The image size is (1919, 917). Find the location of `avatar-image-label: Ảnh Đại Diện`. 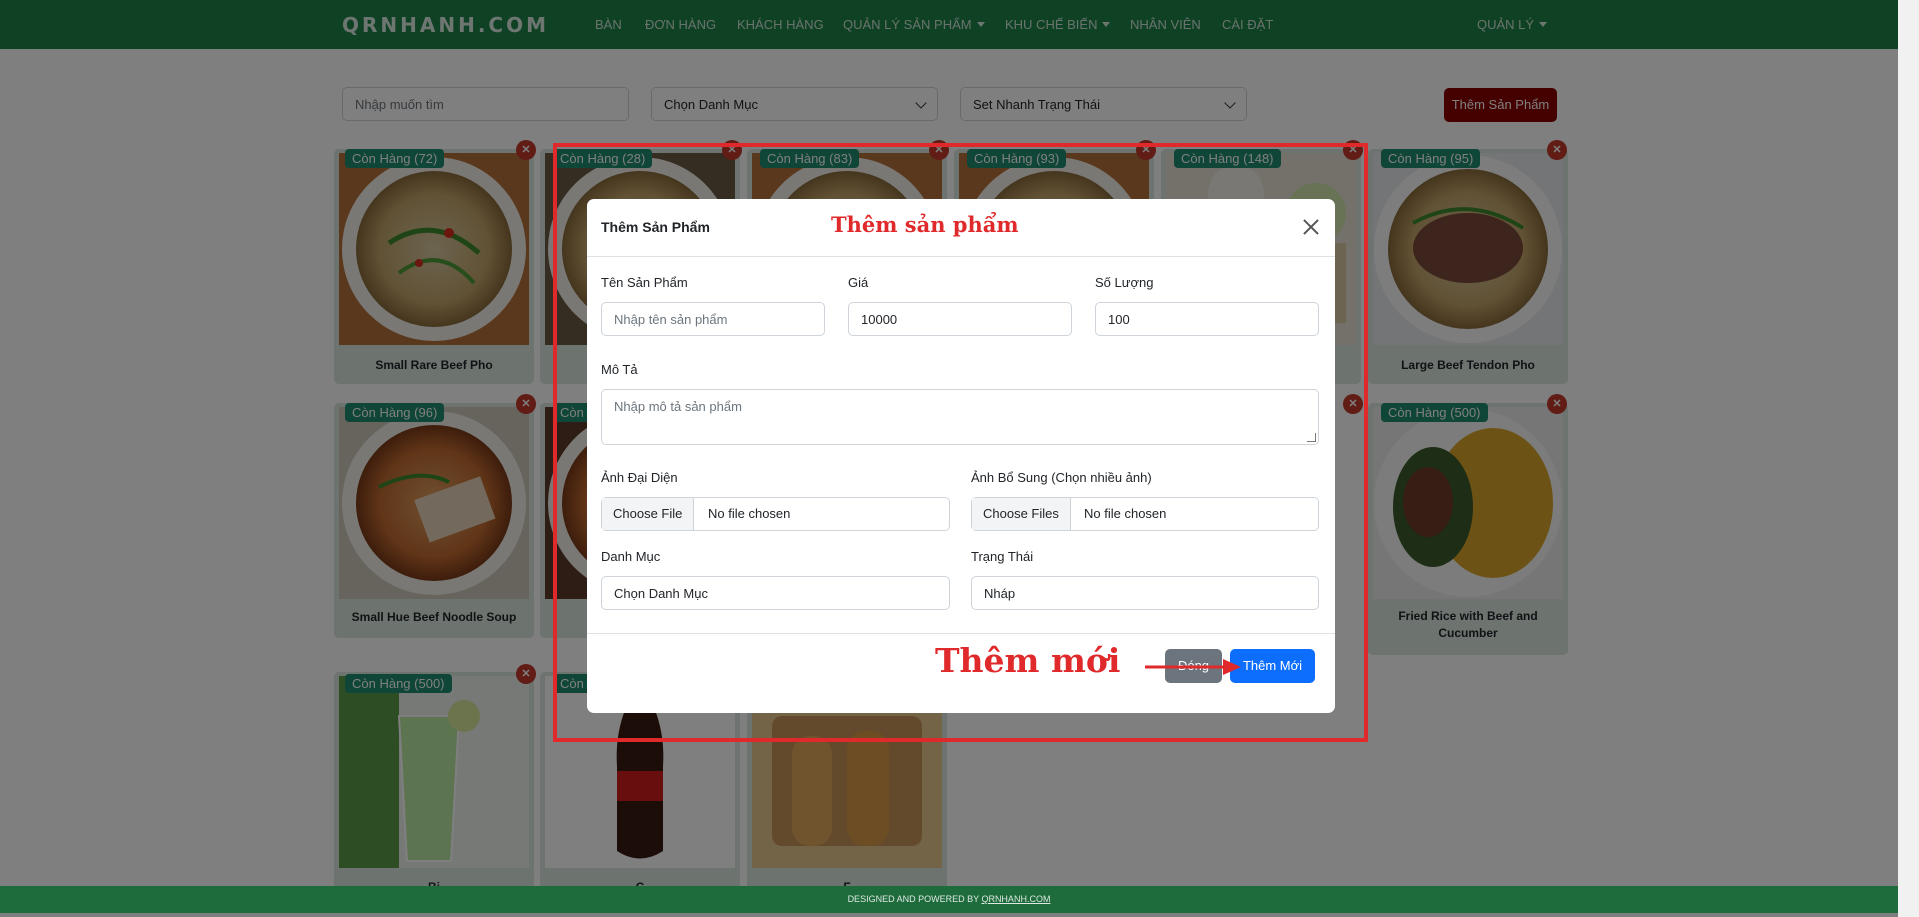

avatar-image-label: Ảnh Đại Diện is located at coordinates (639, 477).